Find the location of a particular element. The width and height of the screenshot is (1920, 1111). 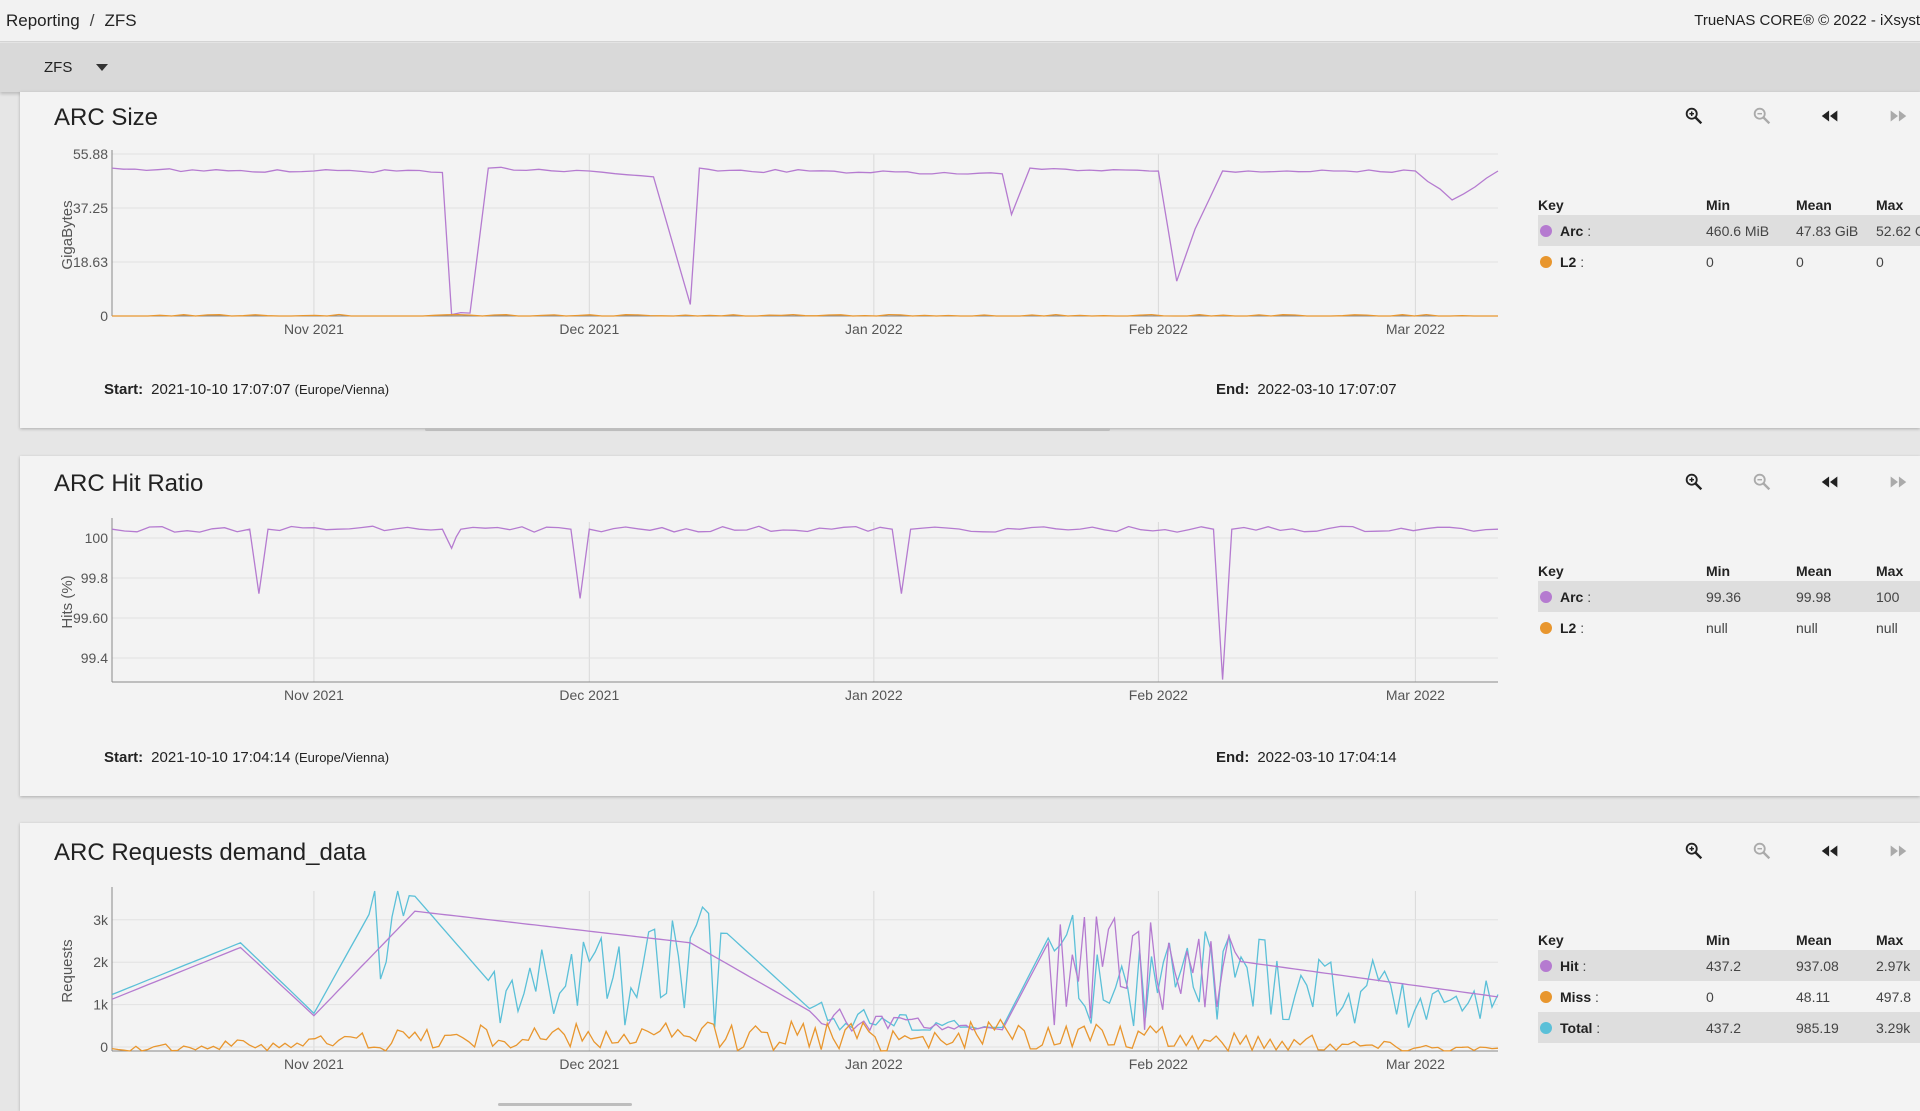

legend-max-value: 497.8 is located at coordinates (1894, 996).